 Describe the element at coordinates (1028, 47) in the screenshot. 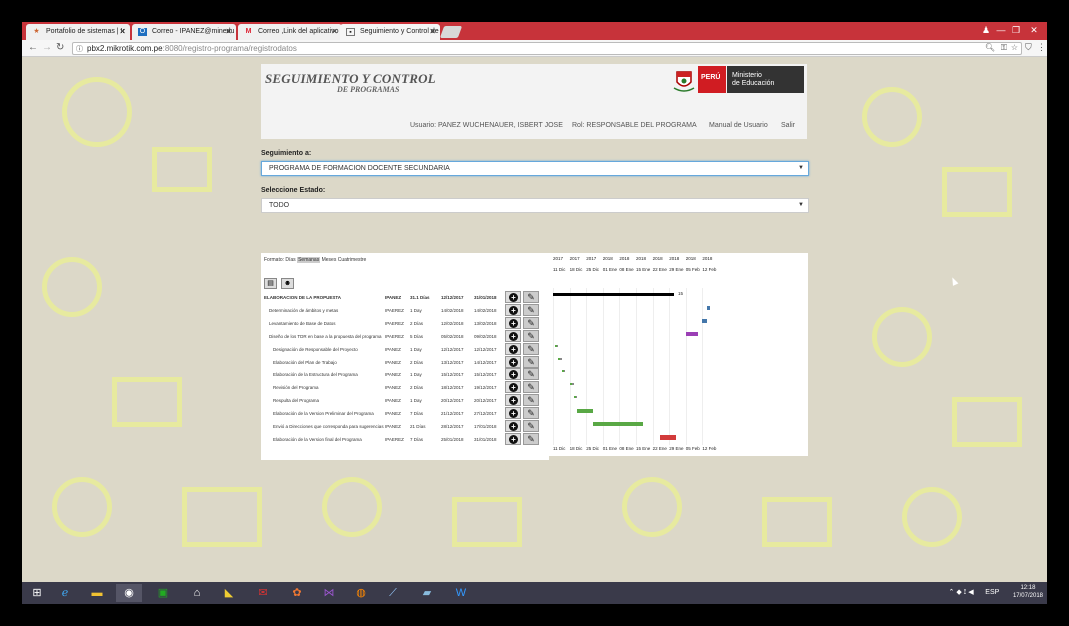

I see `extension-icon: ⛉` at that location.